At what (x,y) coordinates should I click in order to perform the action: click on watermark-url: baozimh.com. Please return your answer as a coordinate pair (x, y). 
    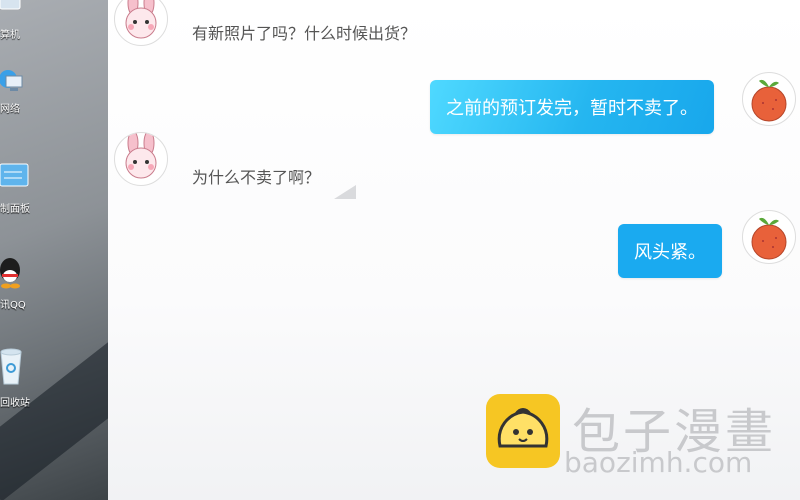
    Looking at the image, I should click on (658, 462).